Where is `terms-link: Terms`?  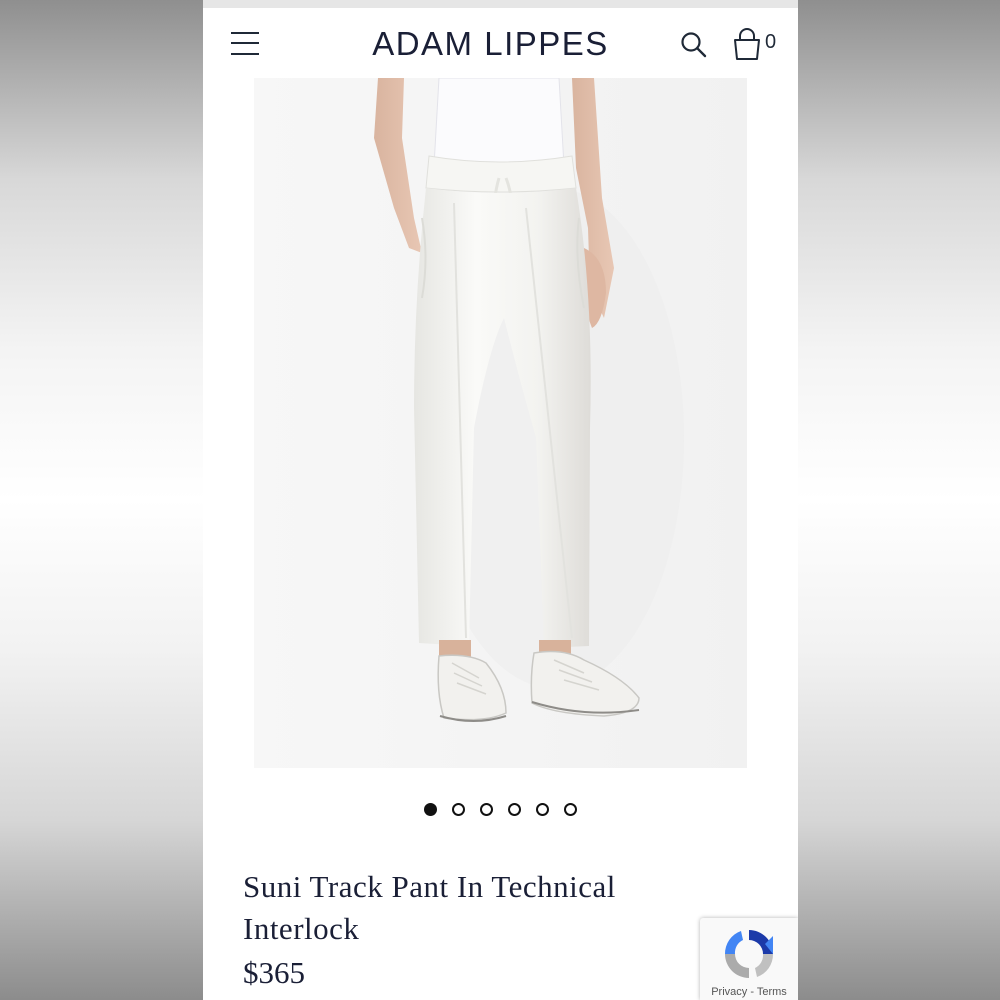 terms-link: Terms is located at coordinates (772, 992).